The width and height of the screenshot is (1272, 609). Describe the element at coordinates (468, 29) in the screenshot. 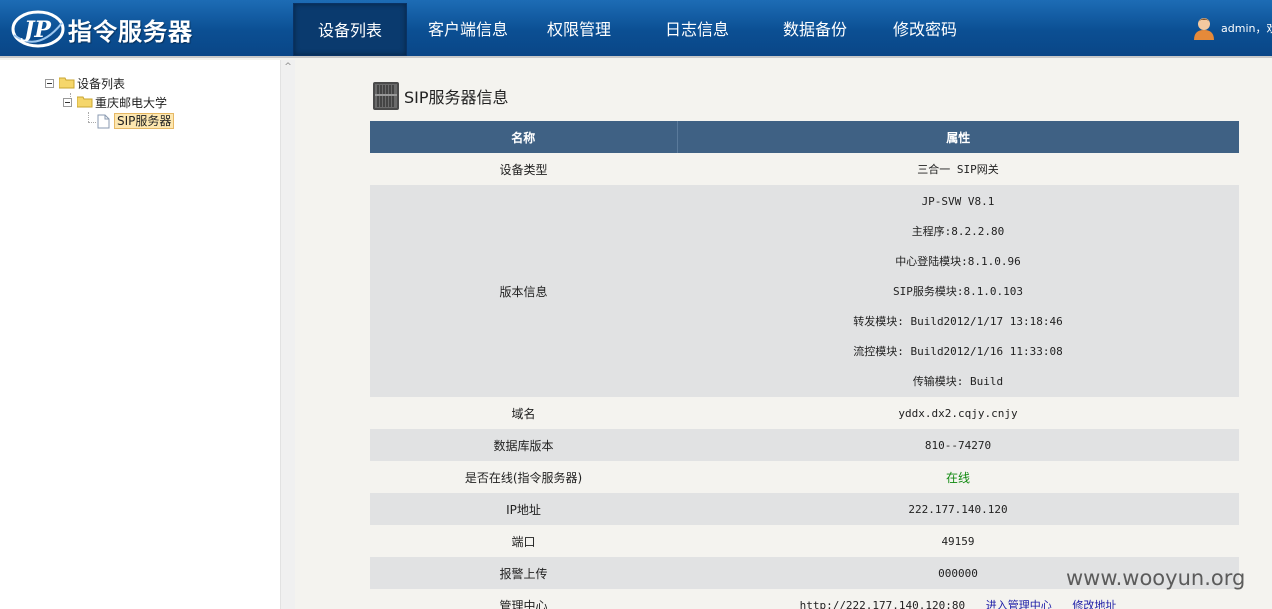

I see `nav-client-info: 客户端信息` at that location.